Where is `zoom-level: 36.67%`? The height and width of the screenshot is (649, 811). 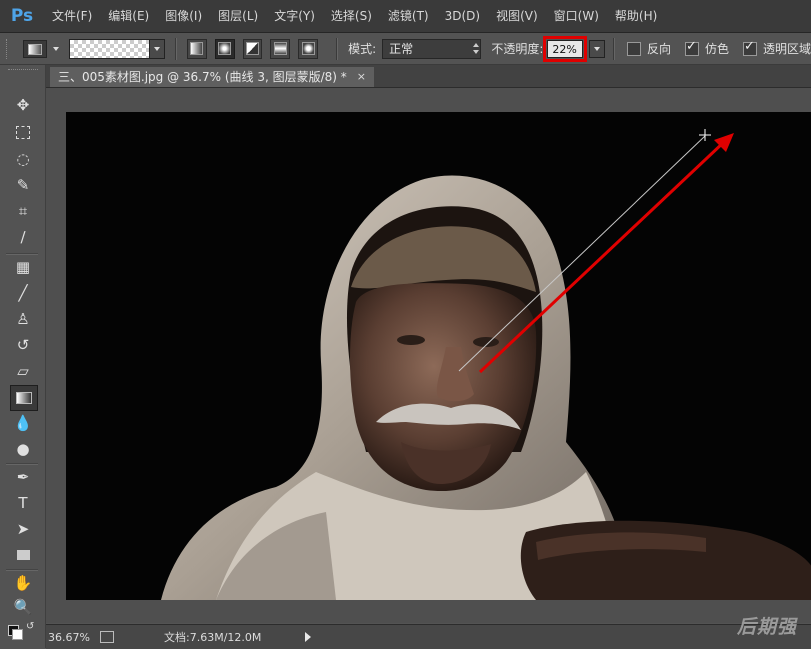
zoom-level: 36.67% is located at coordinates (71, 637).